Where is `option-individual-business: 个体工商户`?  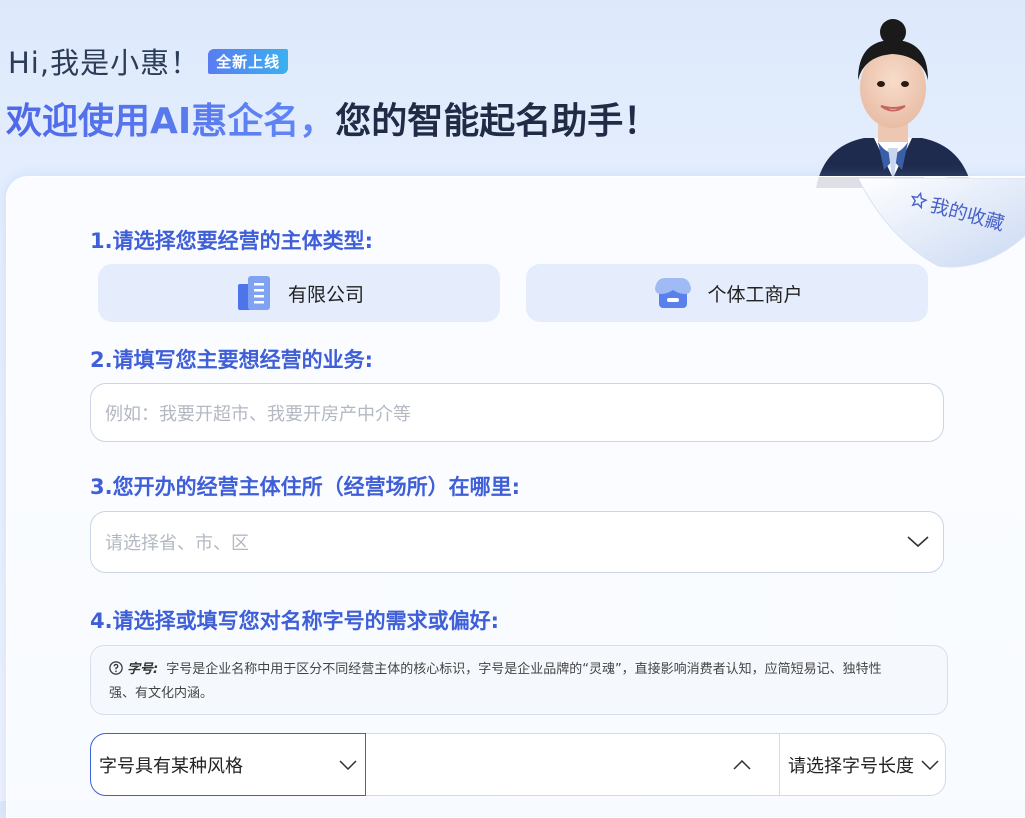 option-individual-business: 个体工商户 is located at coordinates (727, 293).